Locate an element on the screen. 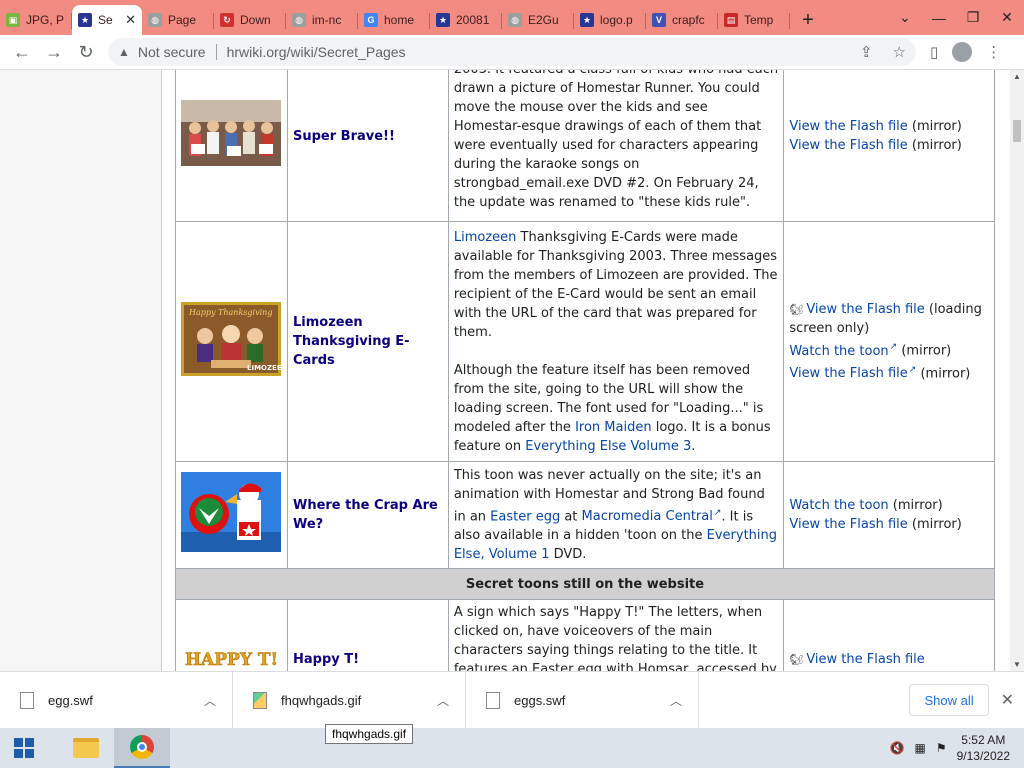 The width and height of the screenshot is (1024, 768). minimize-icon: — is located at coordinates (939, 18).